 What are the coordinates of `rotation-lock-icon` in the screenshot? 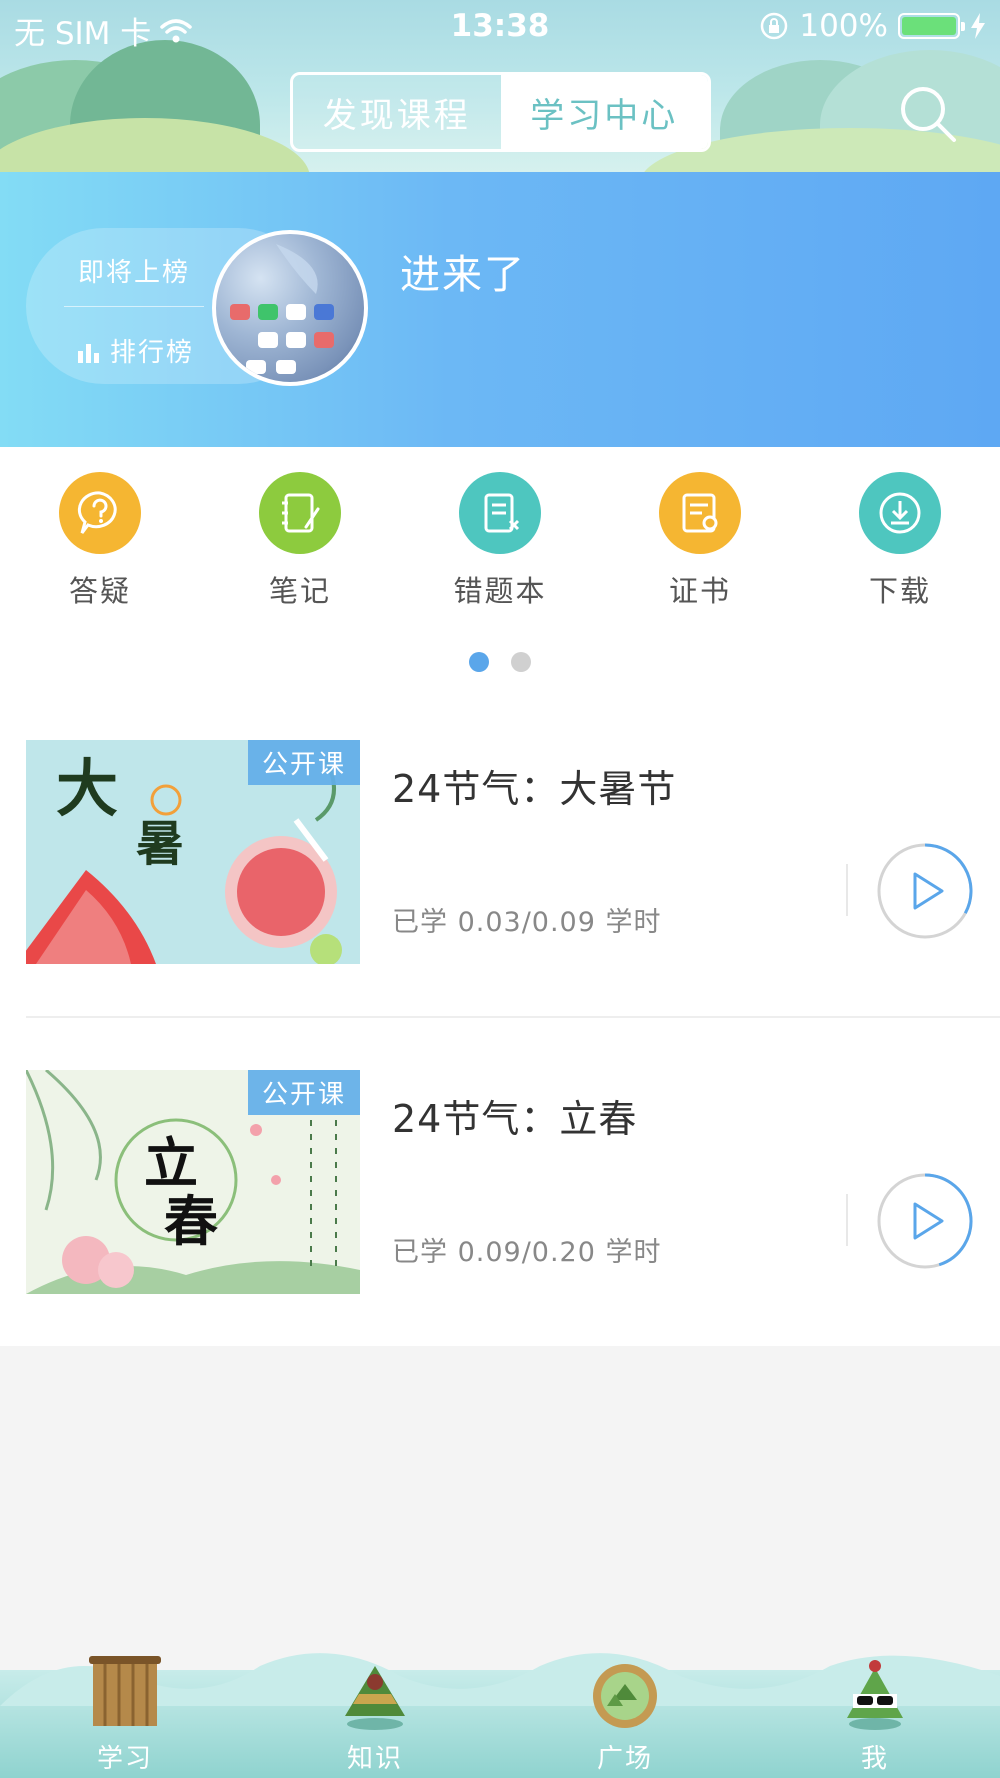 It's located at (774, 26).